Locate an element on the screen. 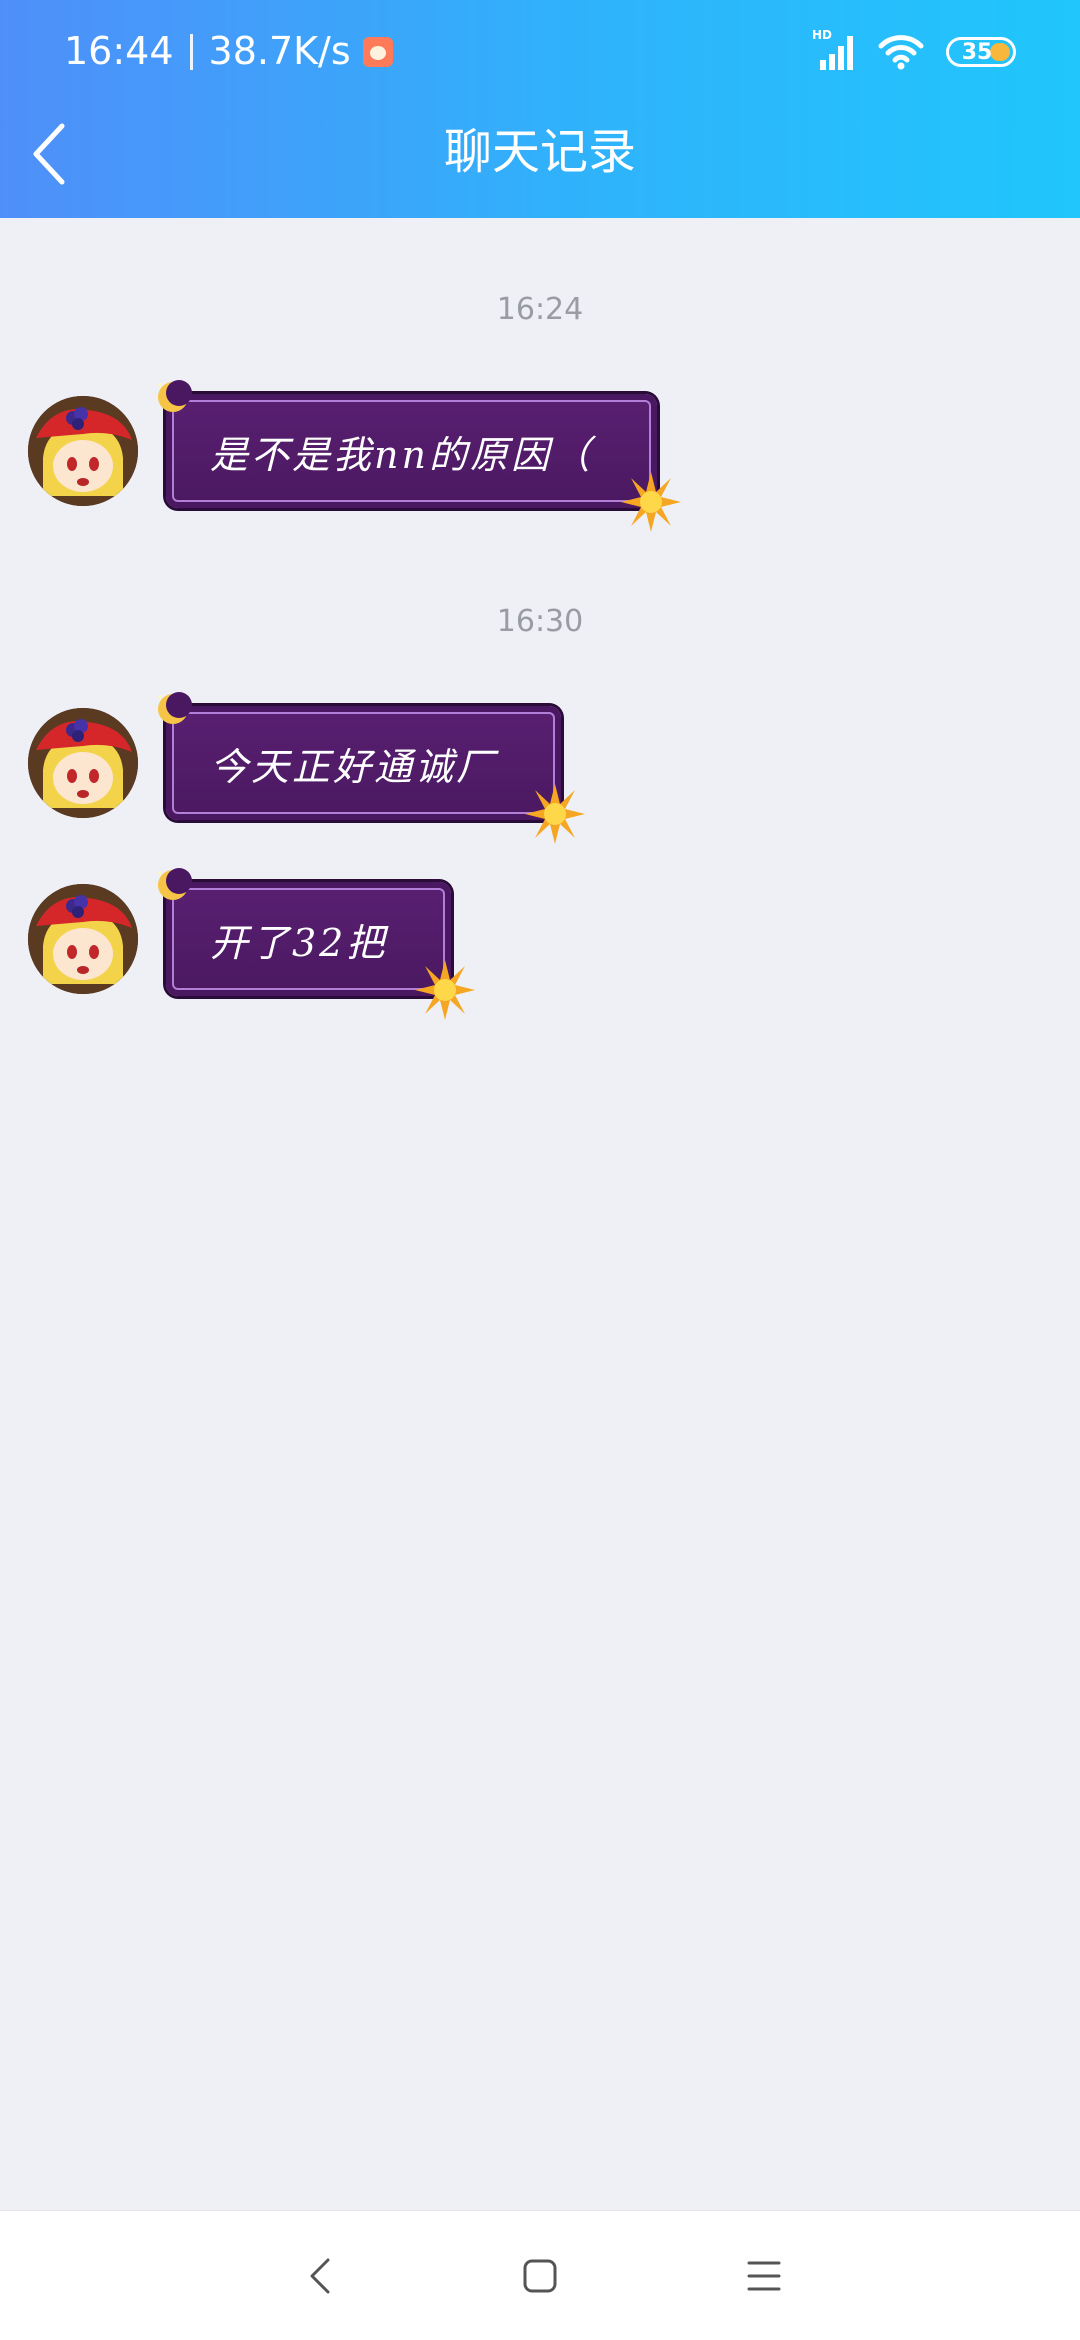 The height and width of the screenshot is (2340, 1080). message-text: 今天正好通诚厂 is located at coordinates (354, 766).